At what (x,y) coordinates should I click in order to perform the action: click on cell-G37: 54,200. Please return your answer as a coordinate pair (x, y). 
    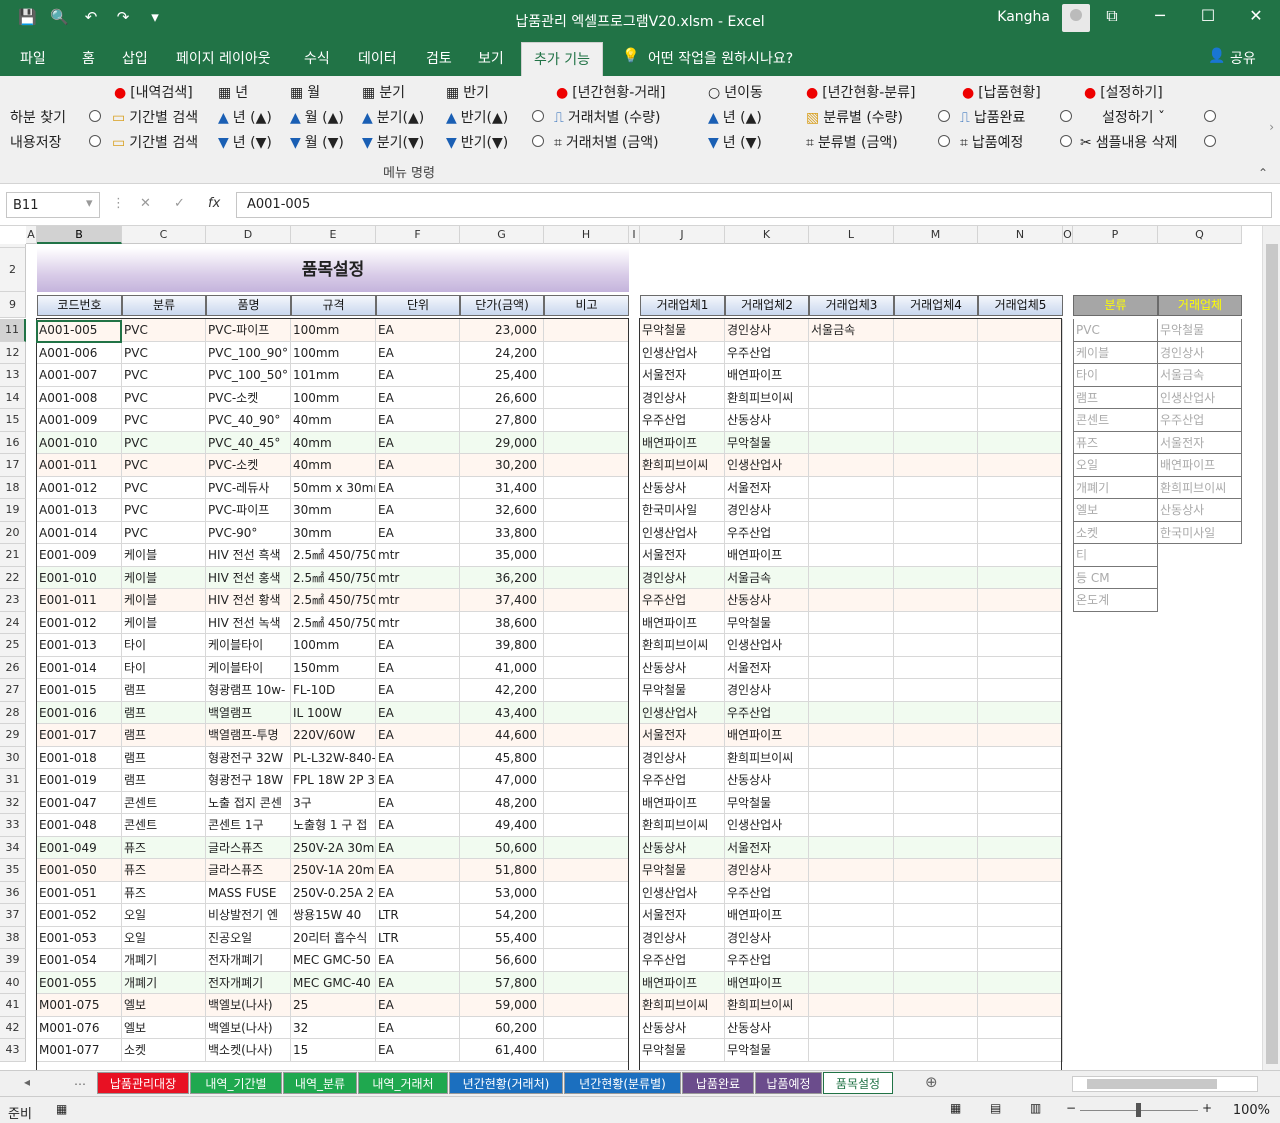
    Looking at the image, I should click on (502, 915).